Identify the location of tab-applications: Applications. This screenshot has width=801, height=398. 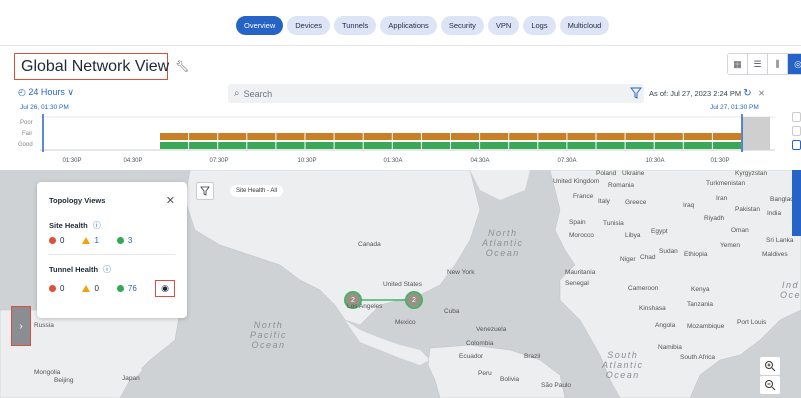
(408, 25).